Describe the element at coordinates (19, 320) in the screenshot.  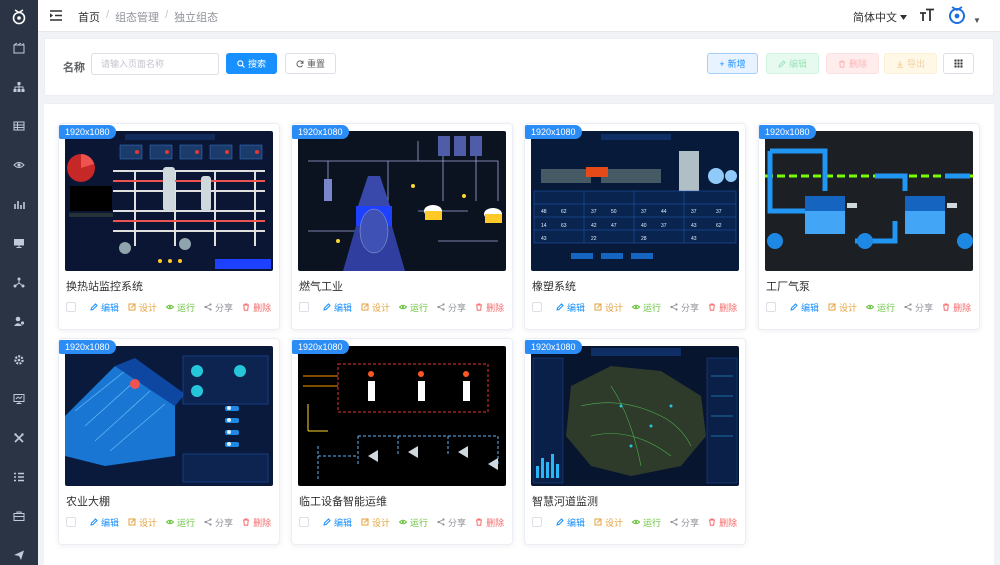
I see `nav-item-users` at that location.